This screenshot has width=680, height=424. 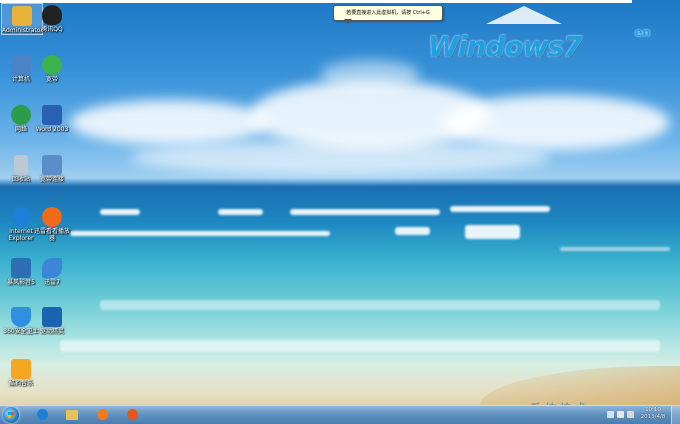 I want to click on clock-time: 10:10, so click(x=653, y=410).